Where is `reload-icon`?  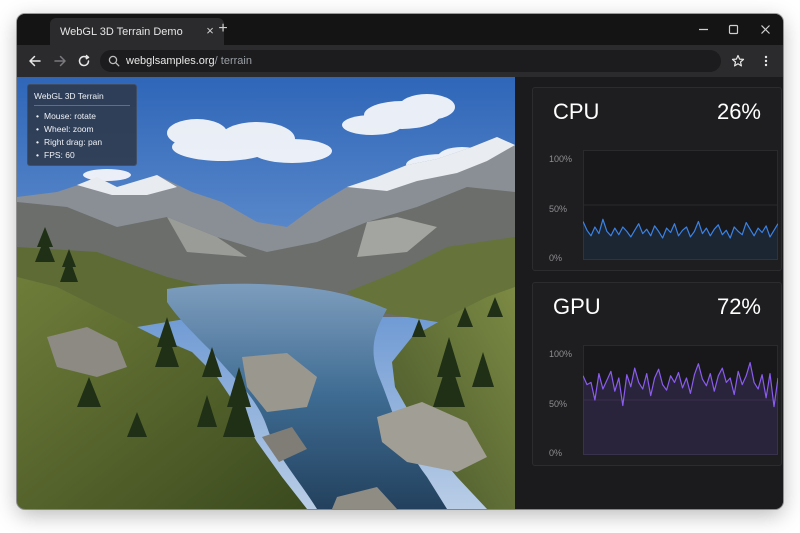 reload-icon is located at coordinates (84, 60).